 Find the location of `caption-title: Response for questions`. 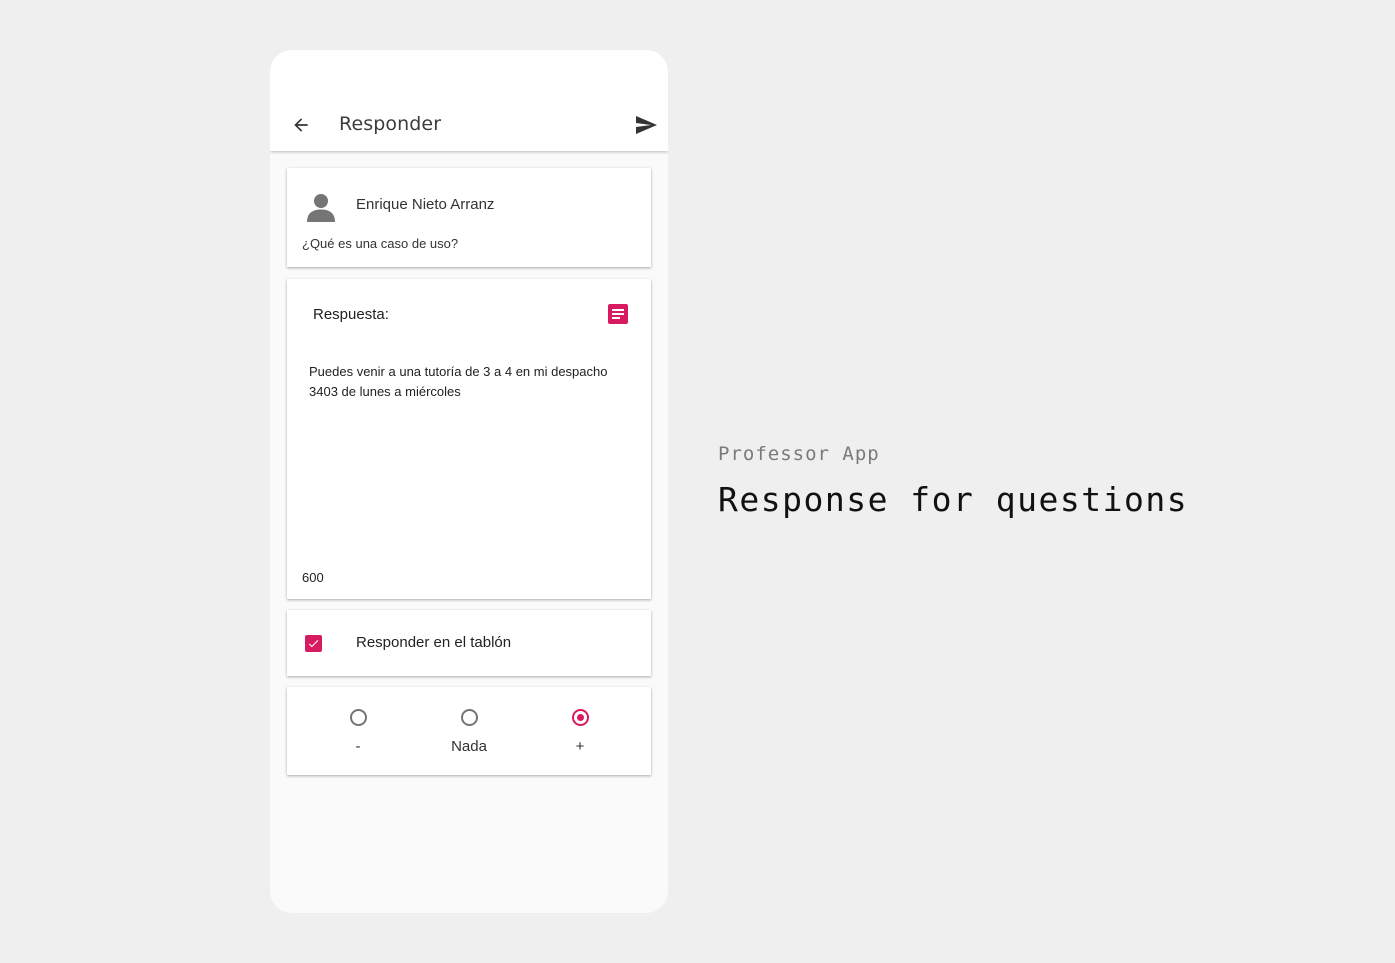

caption-title: Response for questions is located at coordinates (953, 499).